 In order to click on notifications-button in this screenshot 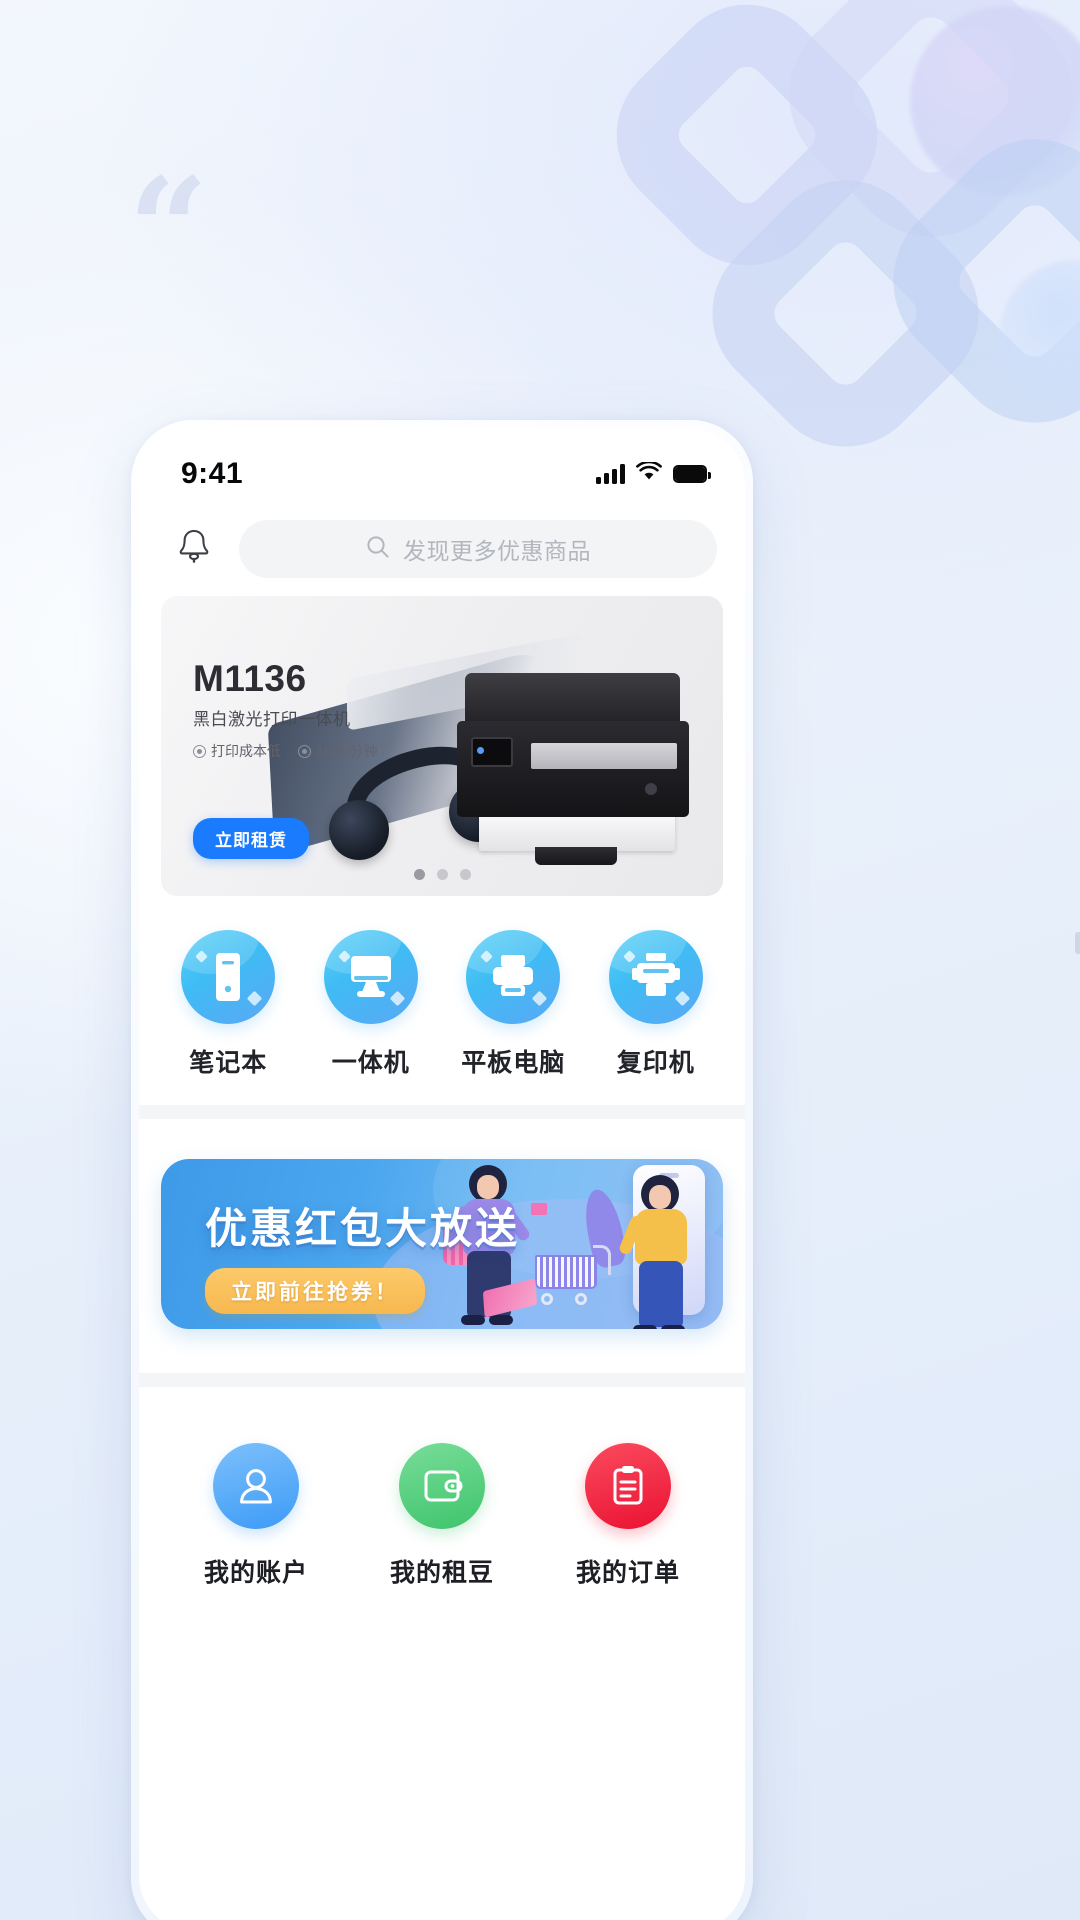, I will do `click(194, 549)`.